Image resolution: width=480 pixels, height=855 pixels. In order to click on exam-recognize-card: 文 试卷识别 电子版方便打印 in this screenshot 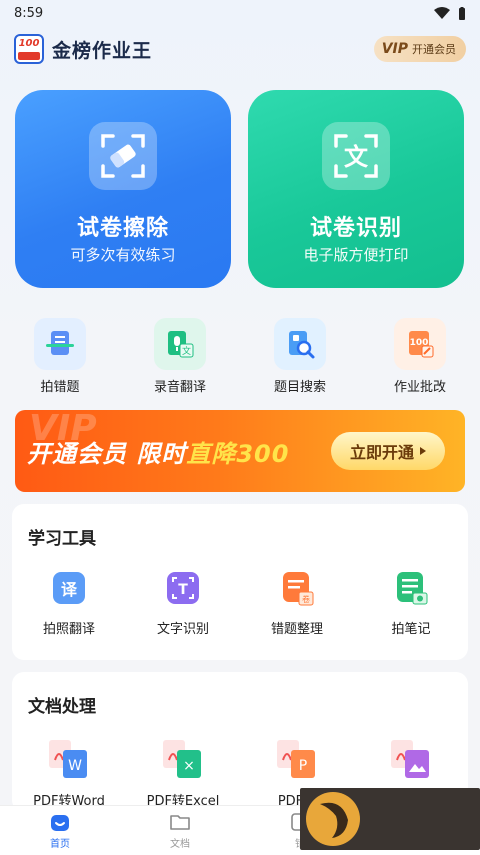, I will do `click(356, 189)`.